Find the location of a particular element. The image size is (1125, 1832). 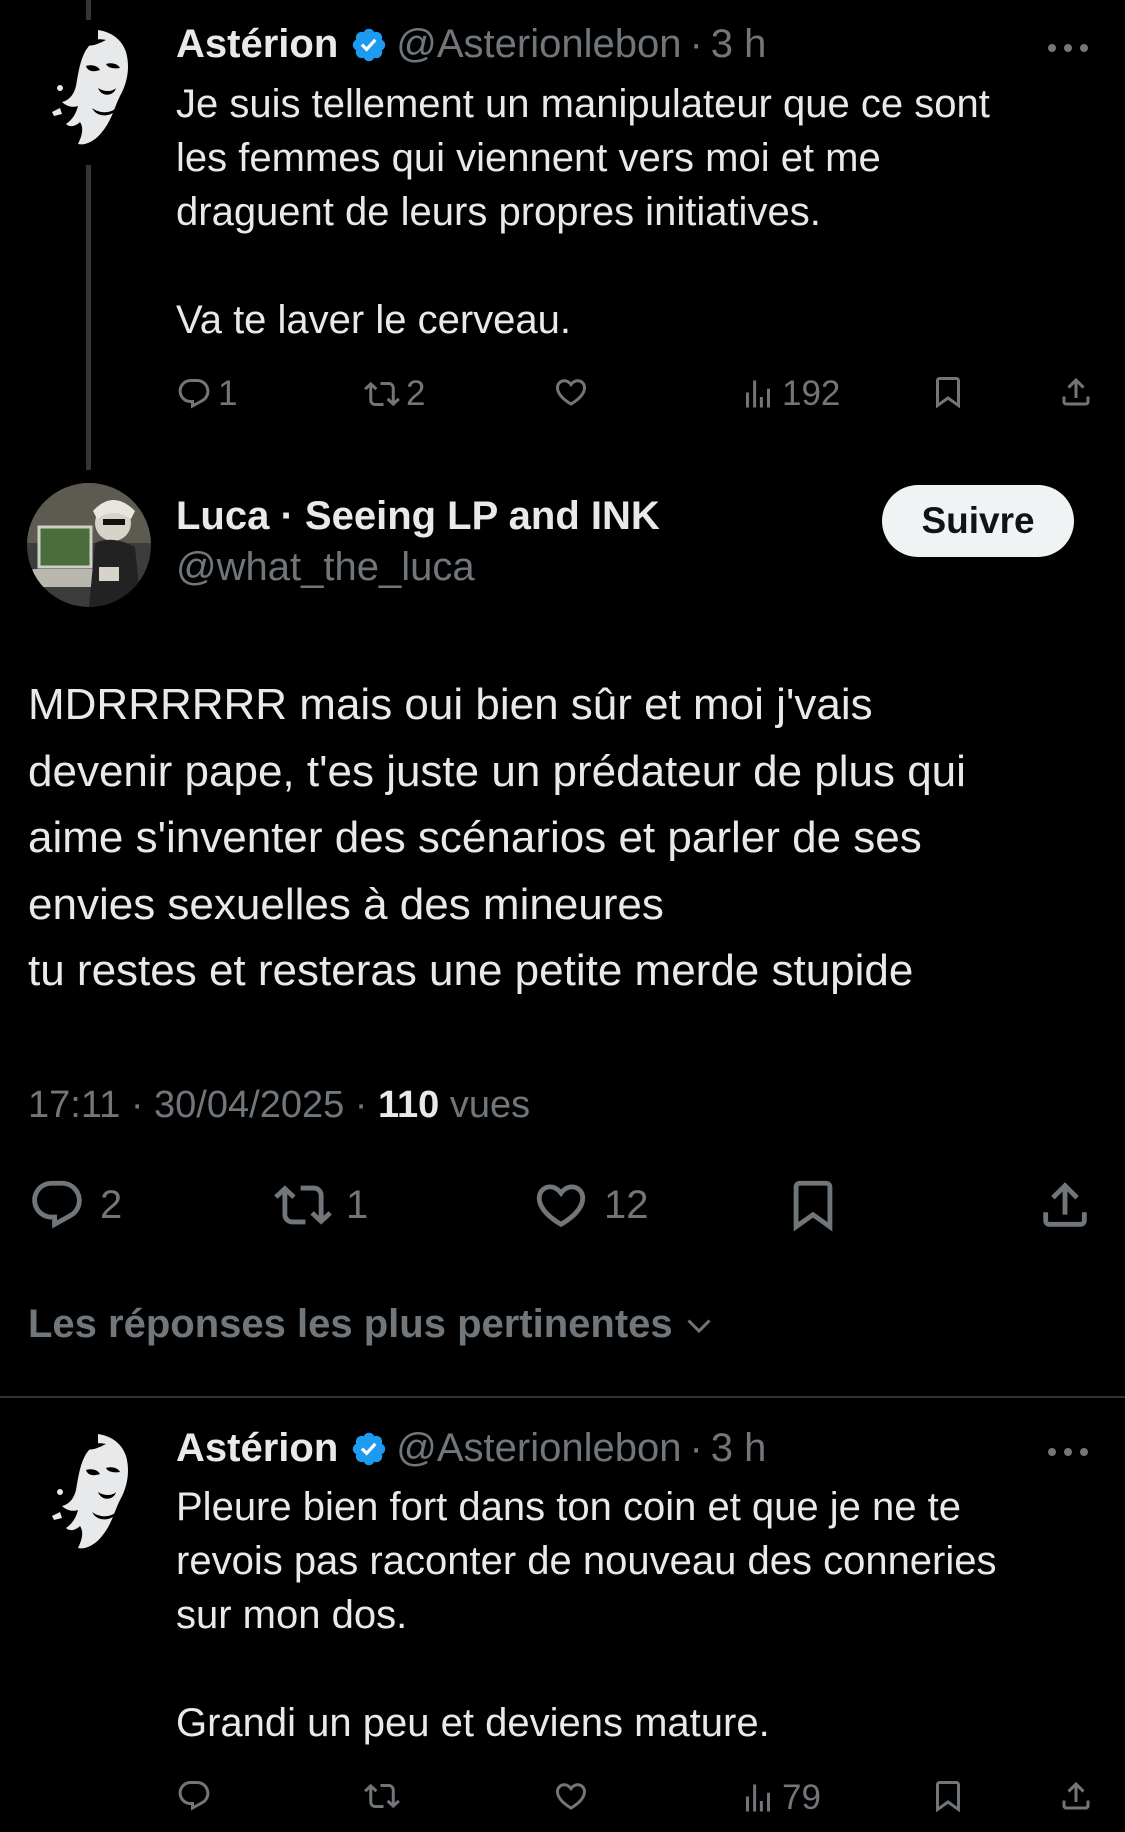

repost-button: 2 is located at coordinates (394, 394).